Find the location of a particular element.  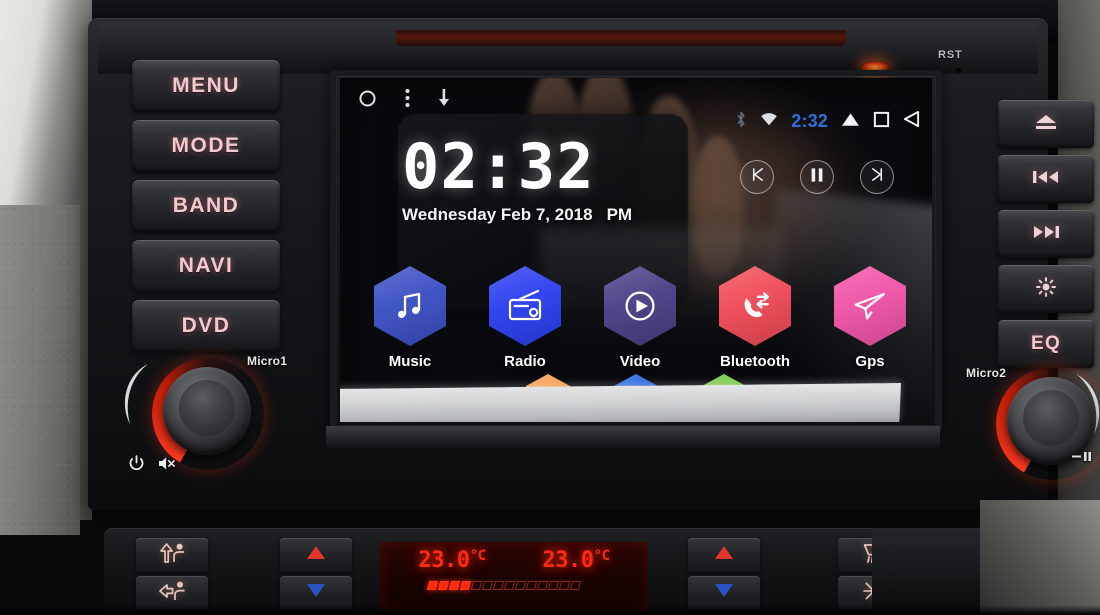

app-video-tile is located at coordinates (640, 306).